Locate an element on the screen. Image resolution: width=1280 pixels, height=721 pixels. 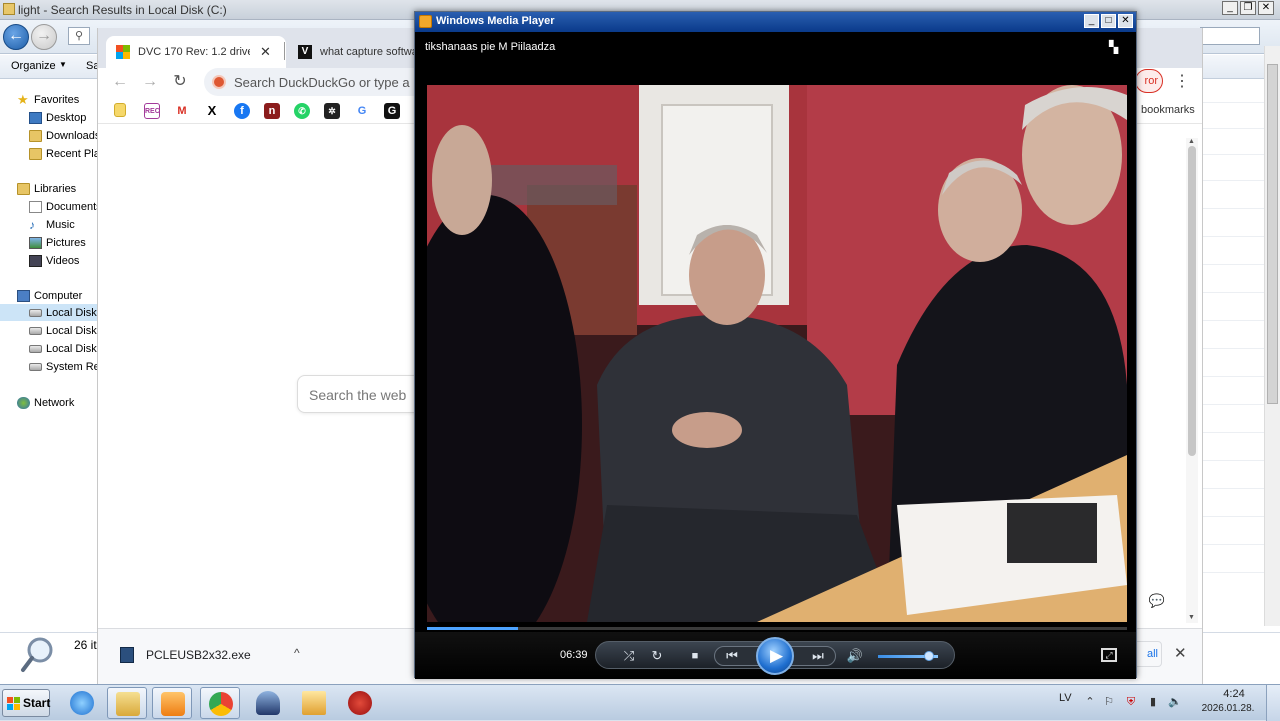
volume-icon: 🔊 is located at coordinates (855, 656).